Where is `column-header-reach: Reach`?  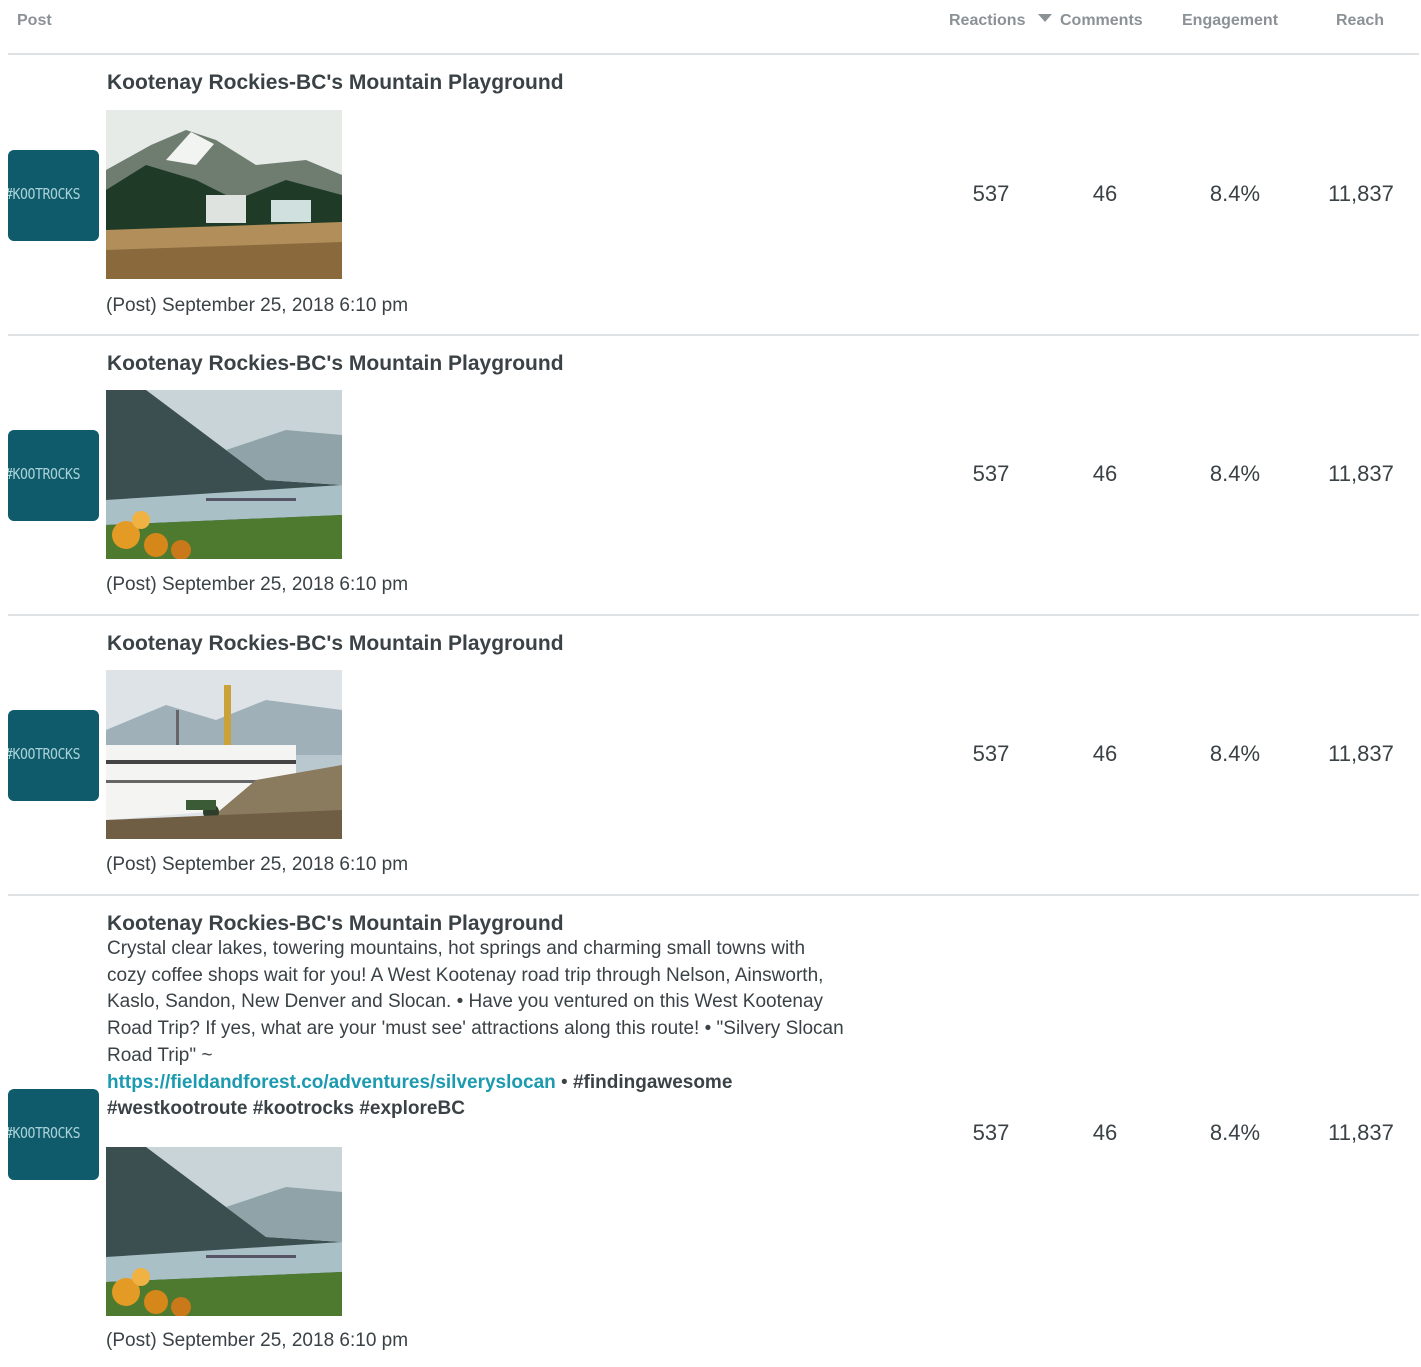 column-header-reach: Reach is located at coordinates (1360, 21).